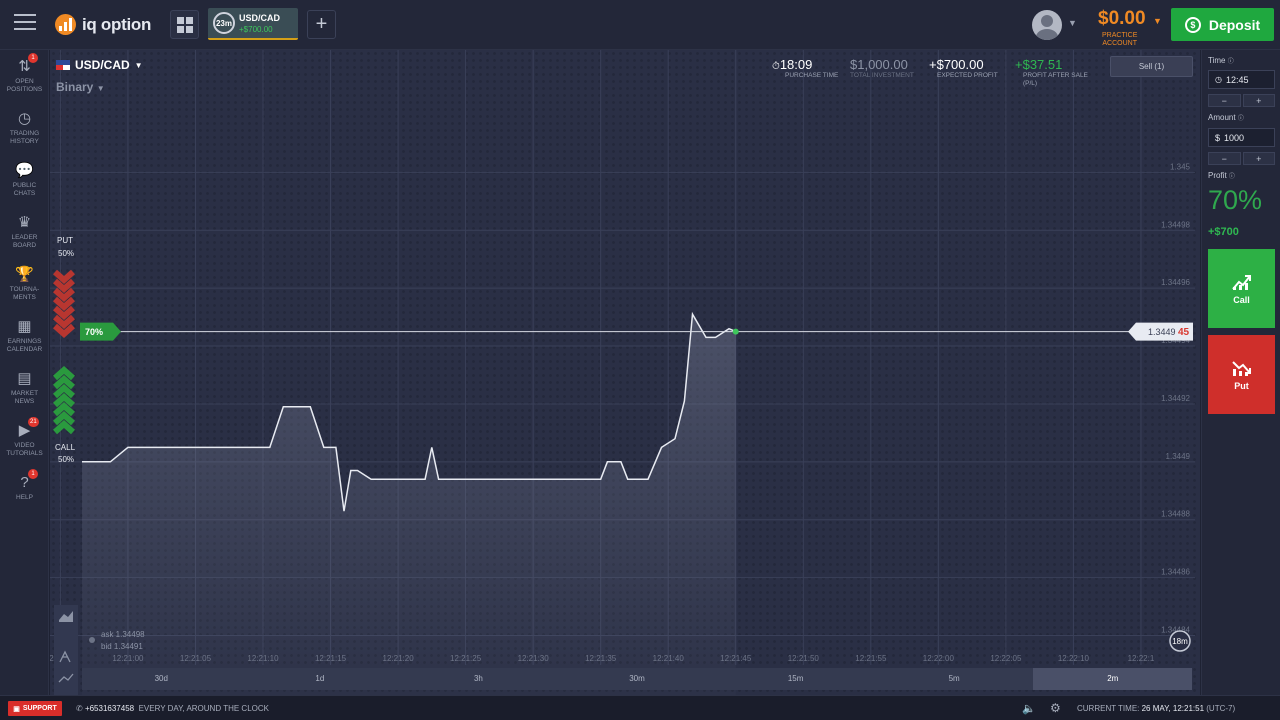  Describe the element at coordinates (1218, 137) in the screenshot. I see `currency-symbol: $` at that location.